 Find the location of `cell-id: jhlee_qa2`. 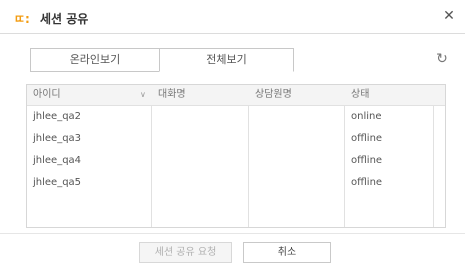

cell-id: jhlee_qa2 is located at coordinates (57, 116).